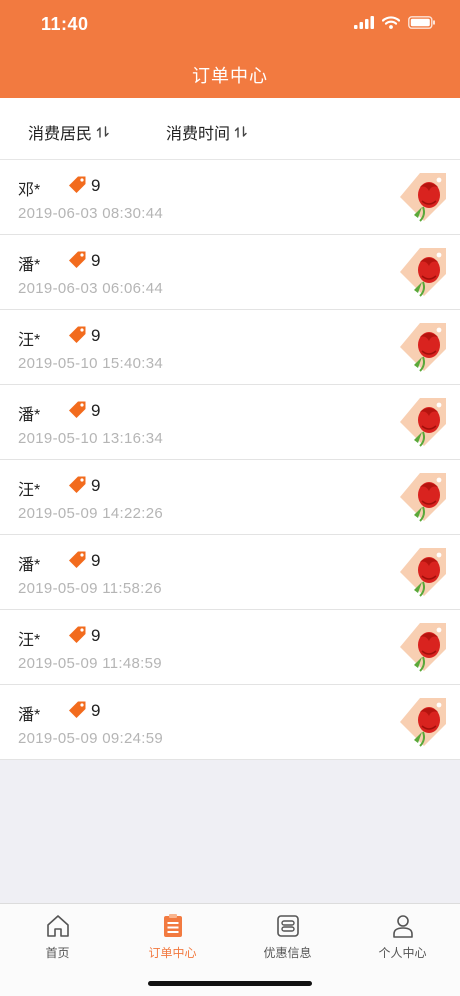  I want to click on order-time: 2019-05-09 14:22:26, so click(90, 513).